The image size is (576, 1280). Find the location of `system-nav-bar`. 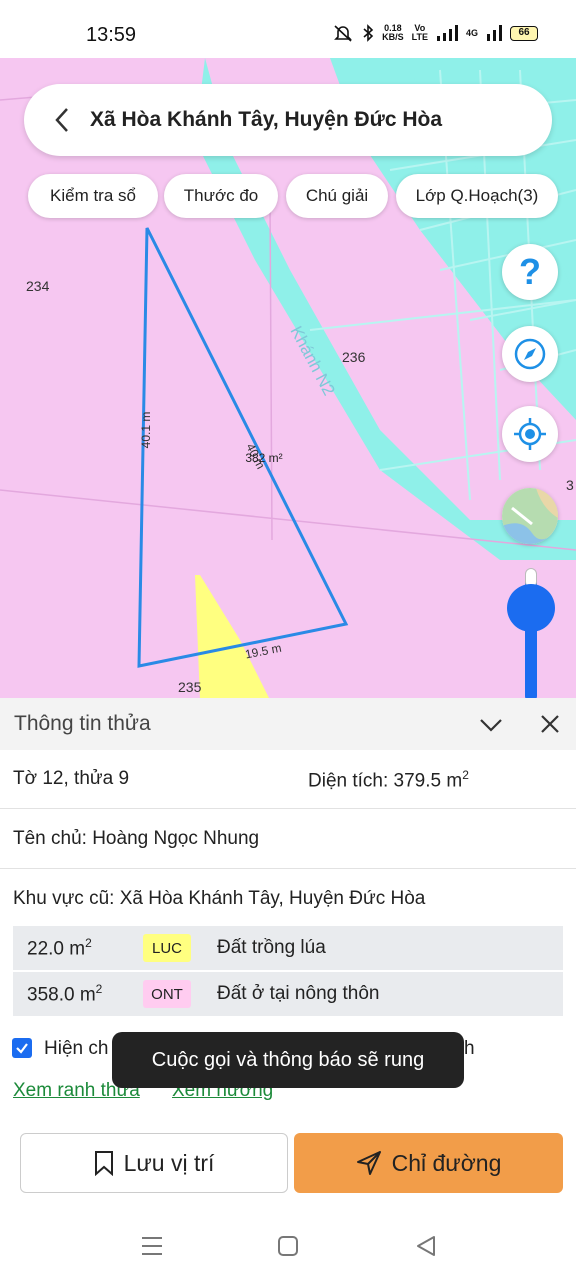

system-nav-bar is located at coordinates (288, 1245).